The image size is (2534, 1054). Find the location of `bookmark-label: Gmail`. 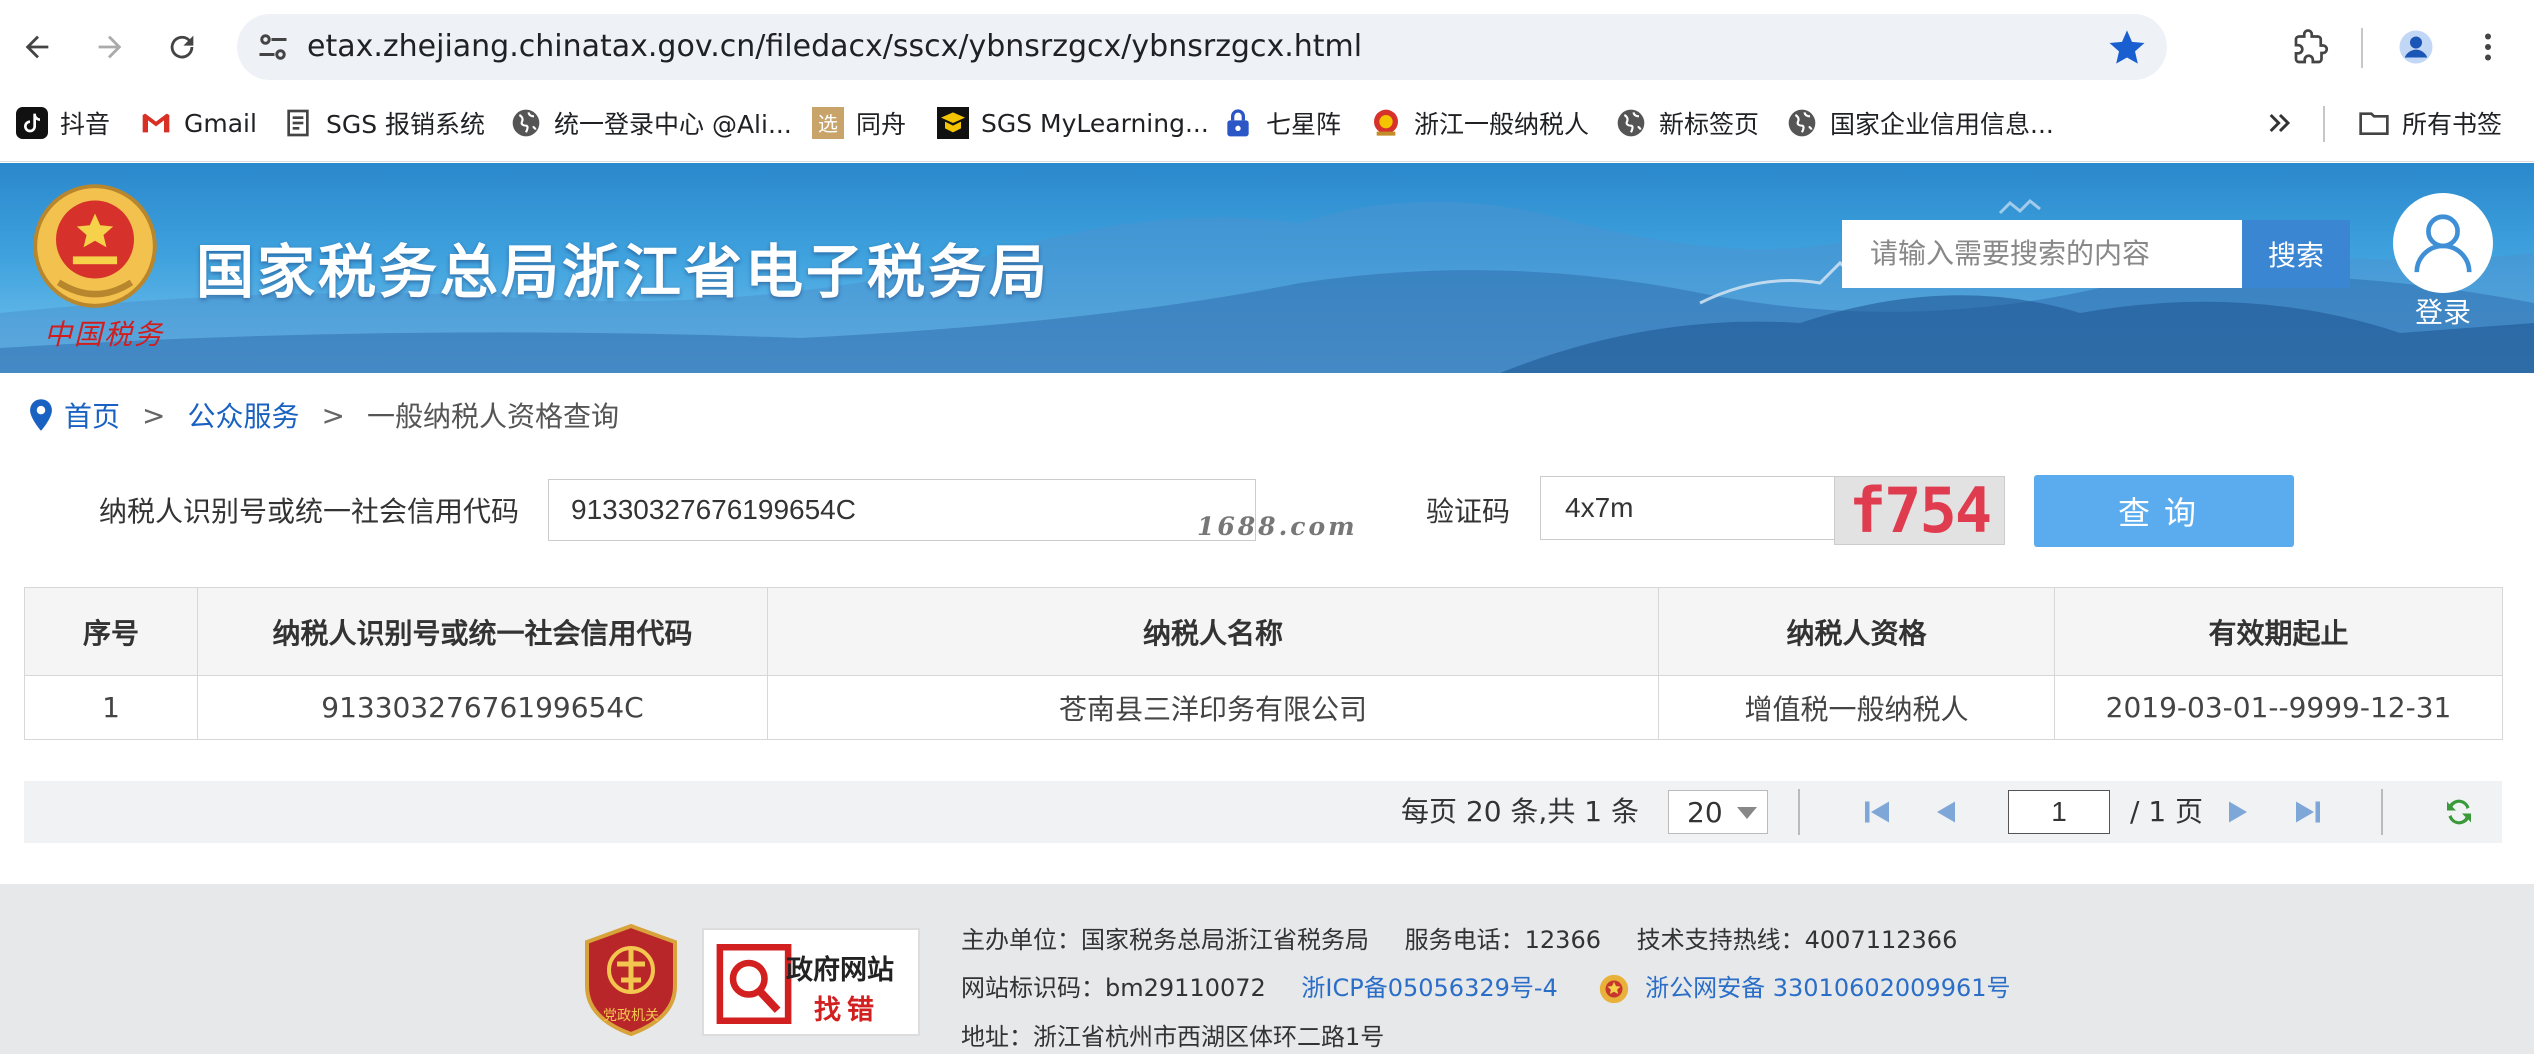

bookmark-label: Gmail is located at coordinates (220, 123).